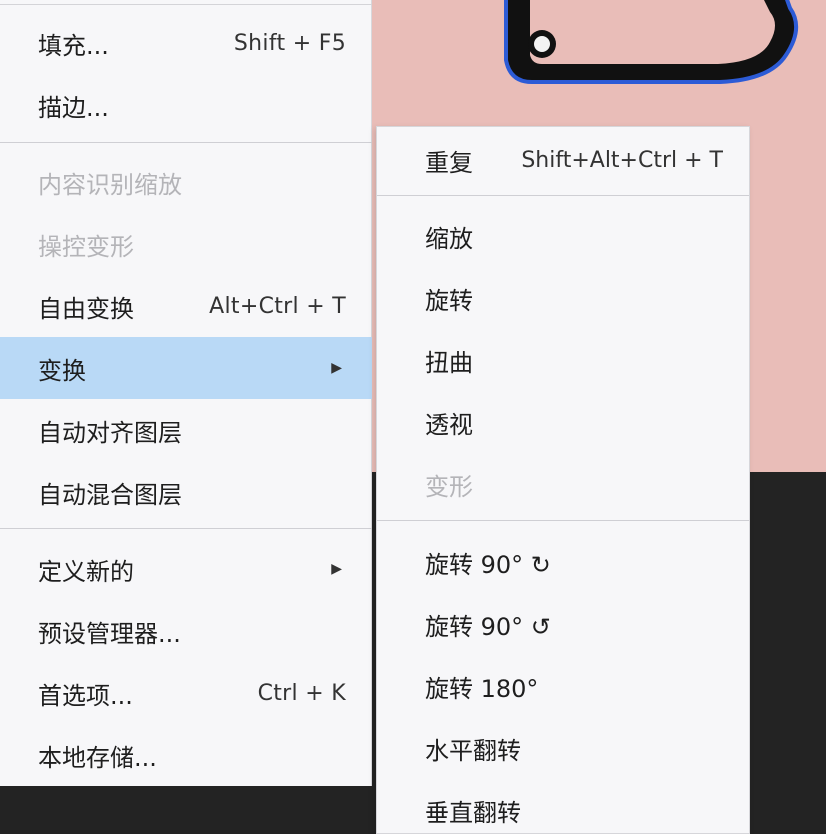  What do you see at coordinates (186, 306) in the screenshot?
I see `menu-item-free-transform: 自由变换 Alt+Ctrl + T` at bounding box center [186, 306].